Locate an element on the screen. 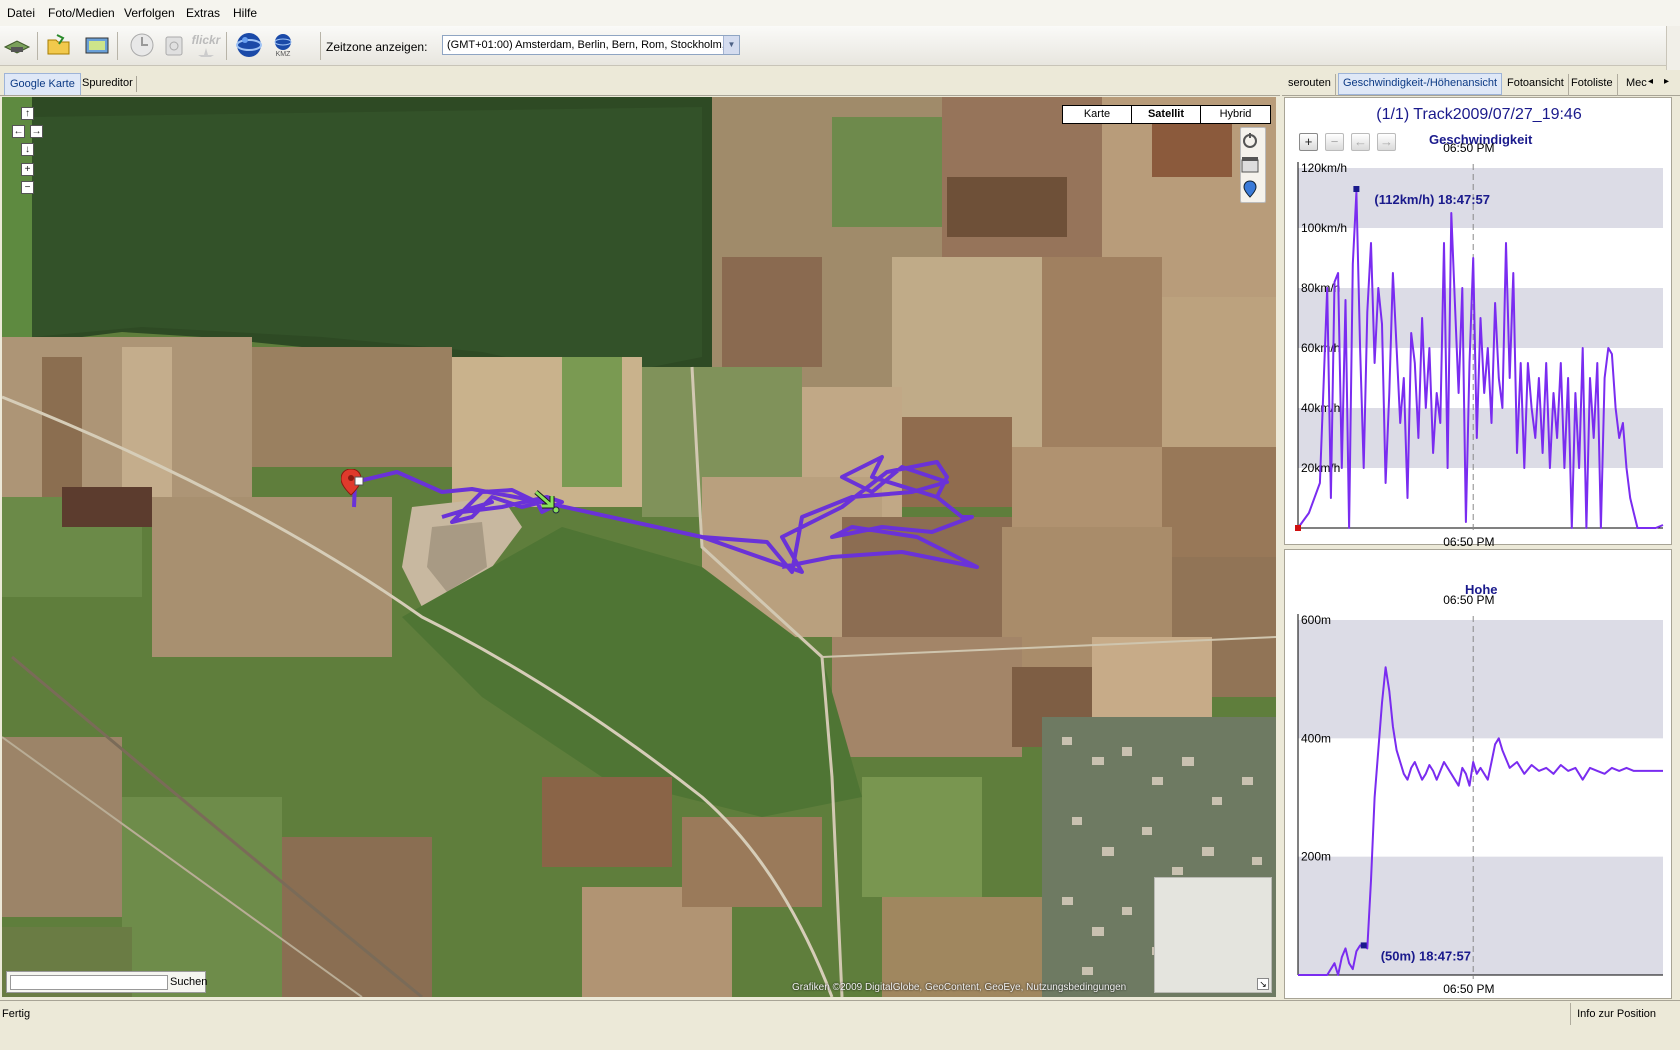 The height and width of the screenshot is (1050, 1680). kmz-export-button: KMZ is located at coordinates (283, 45).